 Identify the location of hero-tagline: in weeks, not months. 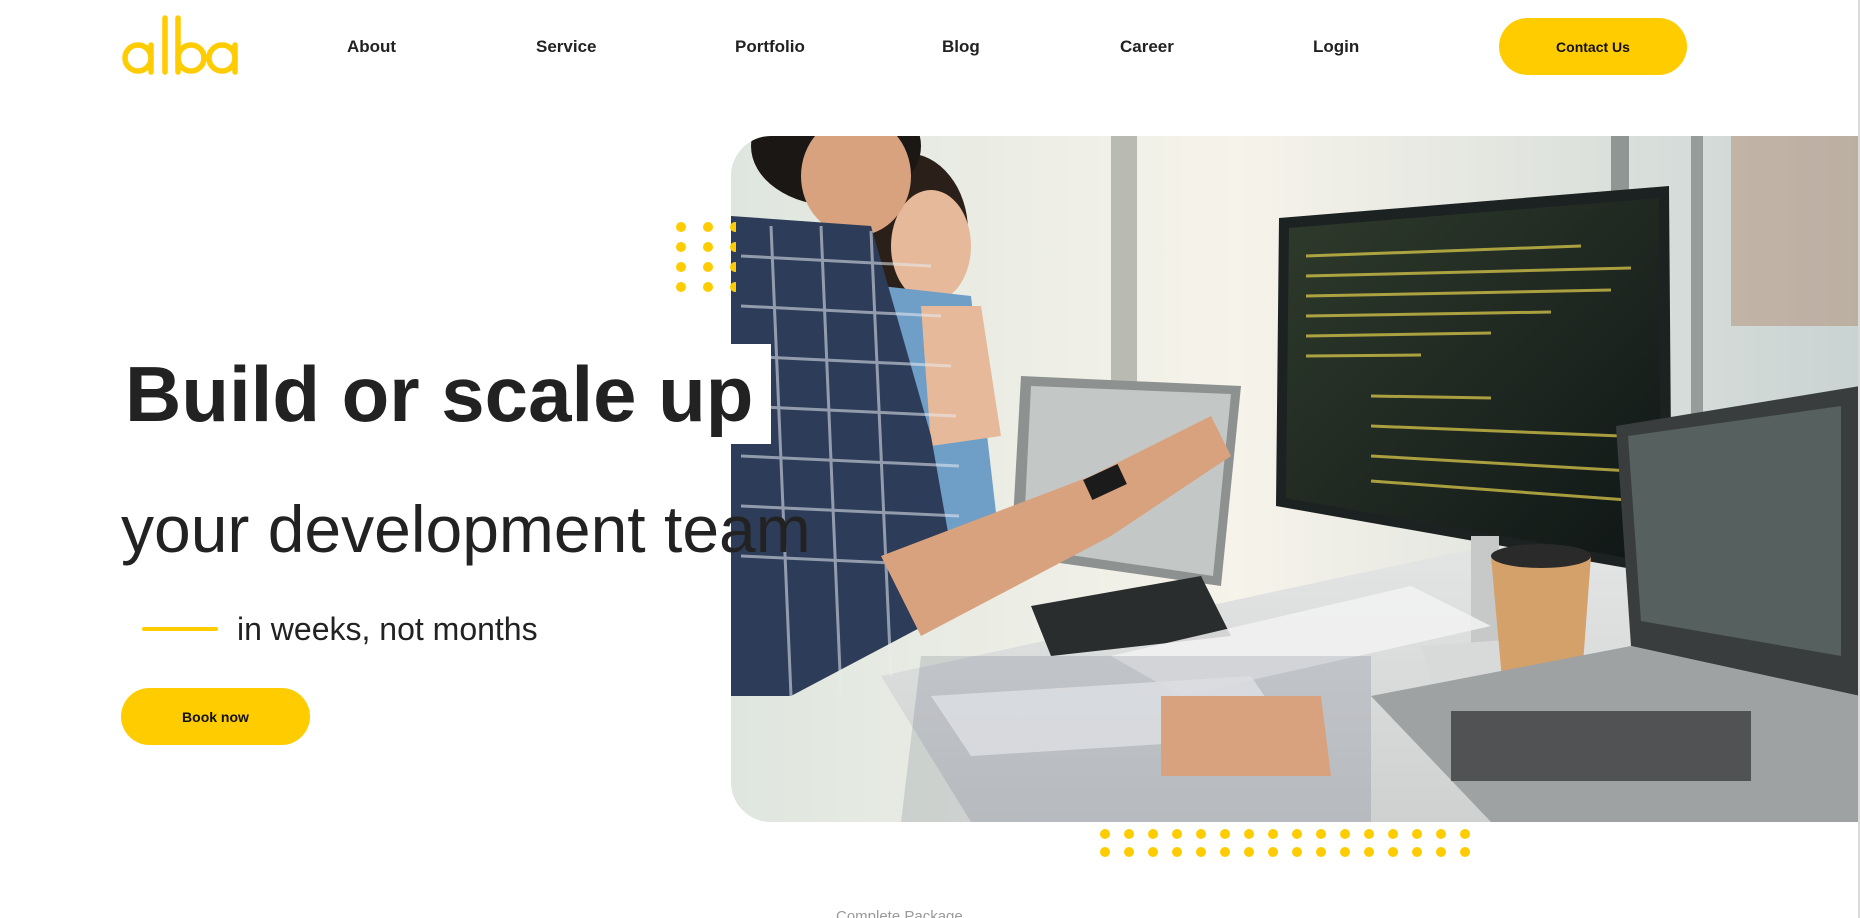
(387, 629).